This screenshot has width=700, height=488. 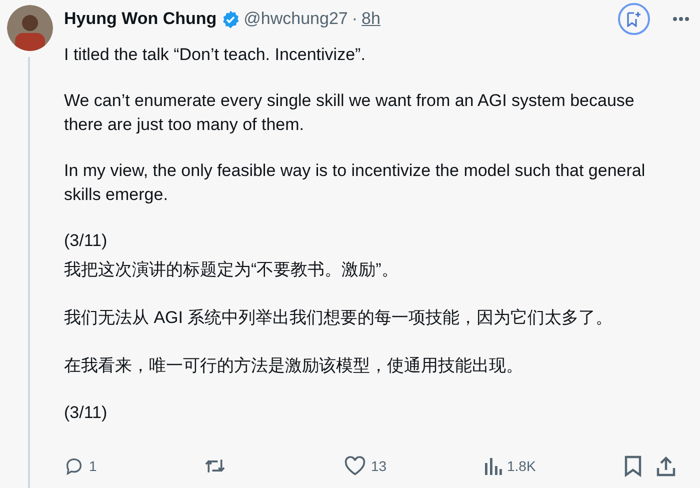 What do you see at coordinates (355, 183) in the screenshot?
I see `post-text: In my view, the only feasible way is to incentivize the model such that general skills emerge.` at bounding box center [355, 183].